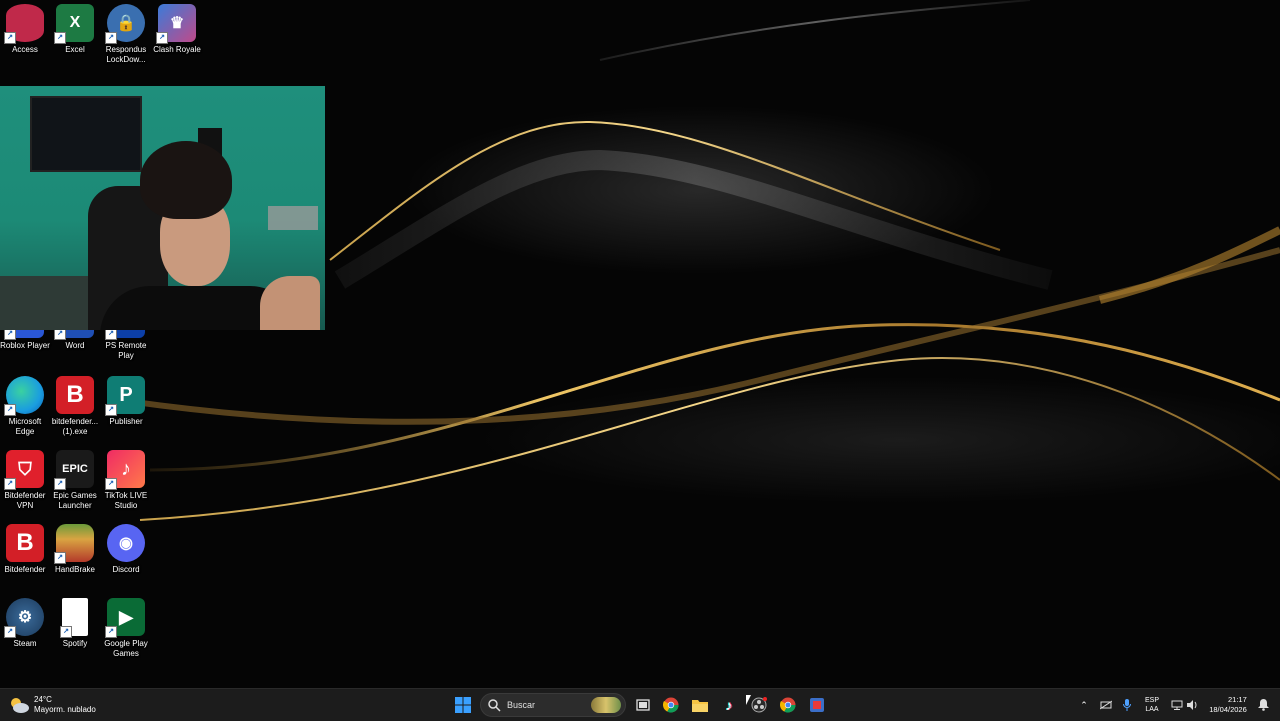  Describe the element at coordinates (494, 705) in the screenshot. I see `search-icon` at that location.